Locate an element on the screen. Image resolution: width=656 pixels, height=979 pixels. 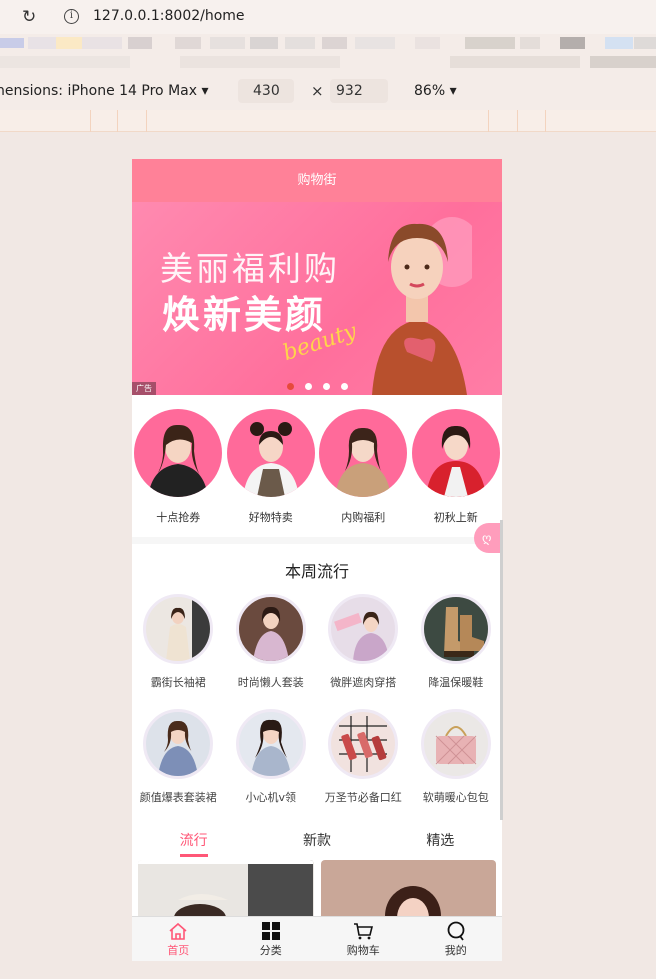
popular-item: 软萌暖心包包 is located at coordinates (456, 760).